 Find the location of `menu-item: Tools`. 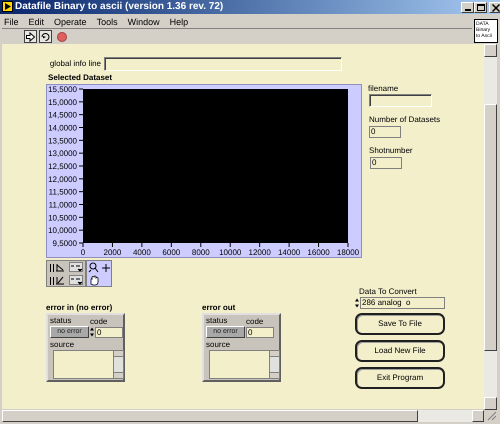

menu-item: Tools is located at coordinates (107, 22).